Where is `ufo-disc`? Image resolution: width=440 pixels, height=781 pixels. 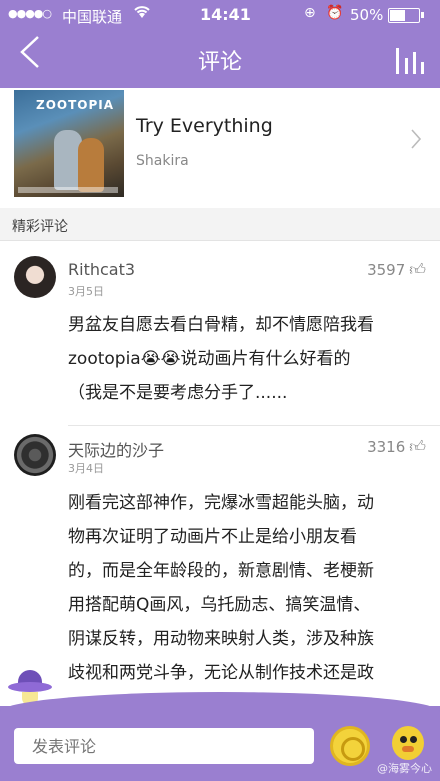
ufo-disc is located at coordinates (30, 687).